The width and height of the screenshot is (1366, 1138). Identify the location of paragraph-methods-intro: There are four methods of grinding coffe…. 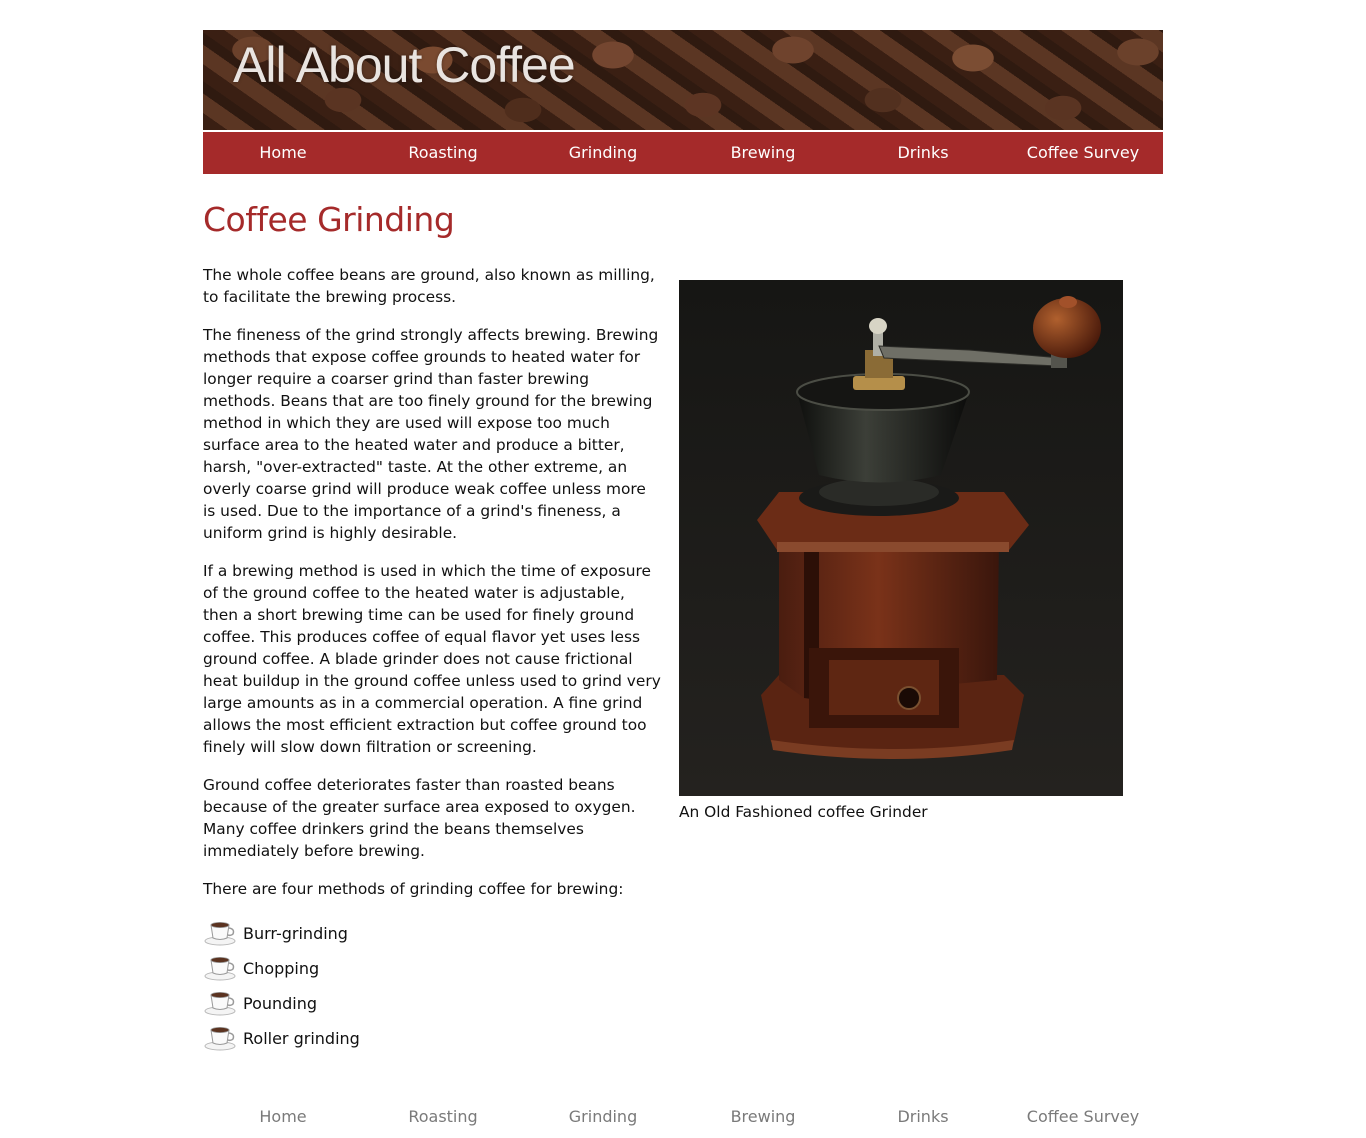
(413, 889).